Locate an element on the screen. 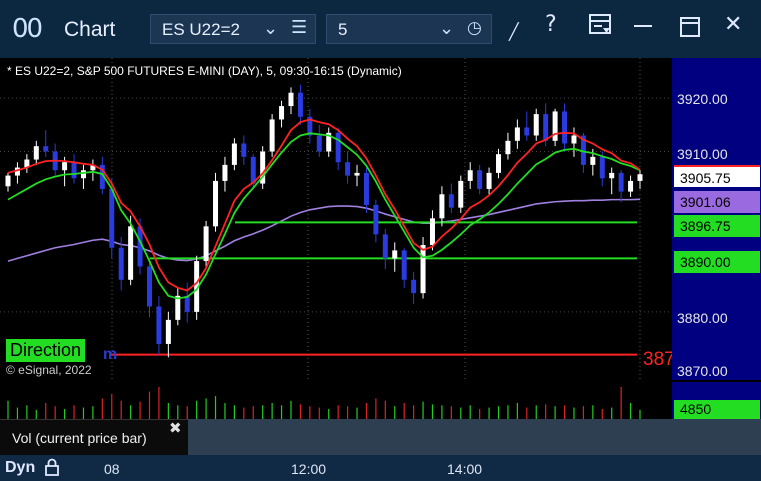  price-tick: 3880.00 is located at coordinates (702, 318).